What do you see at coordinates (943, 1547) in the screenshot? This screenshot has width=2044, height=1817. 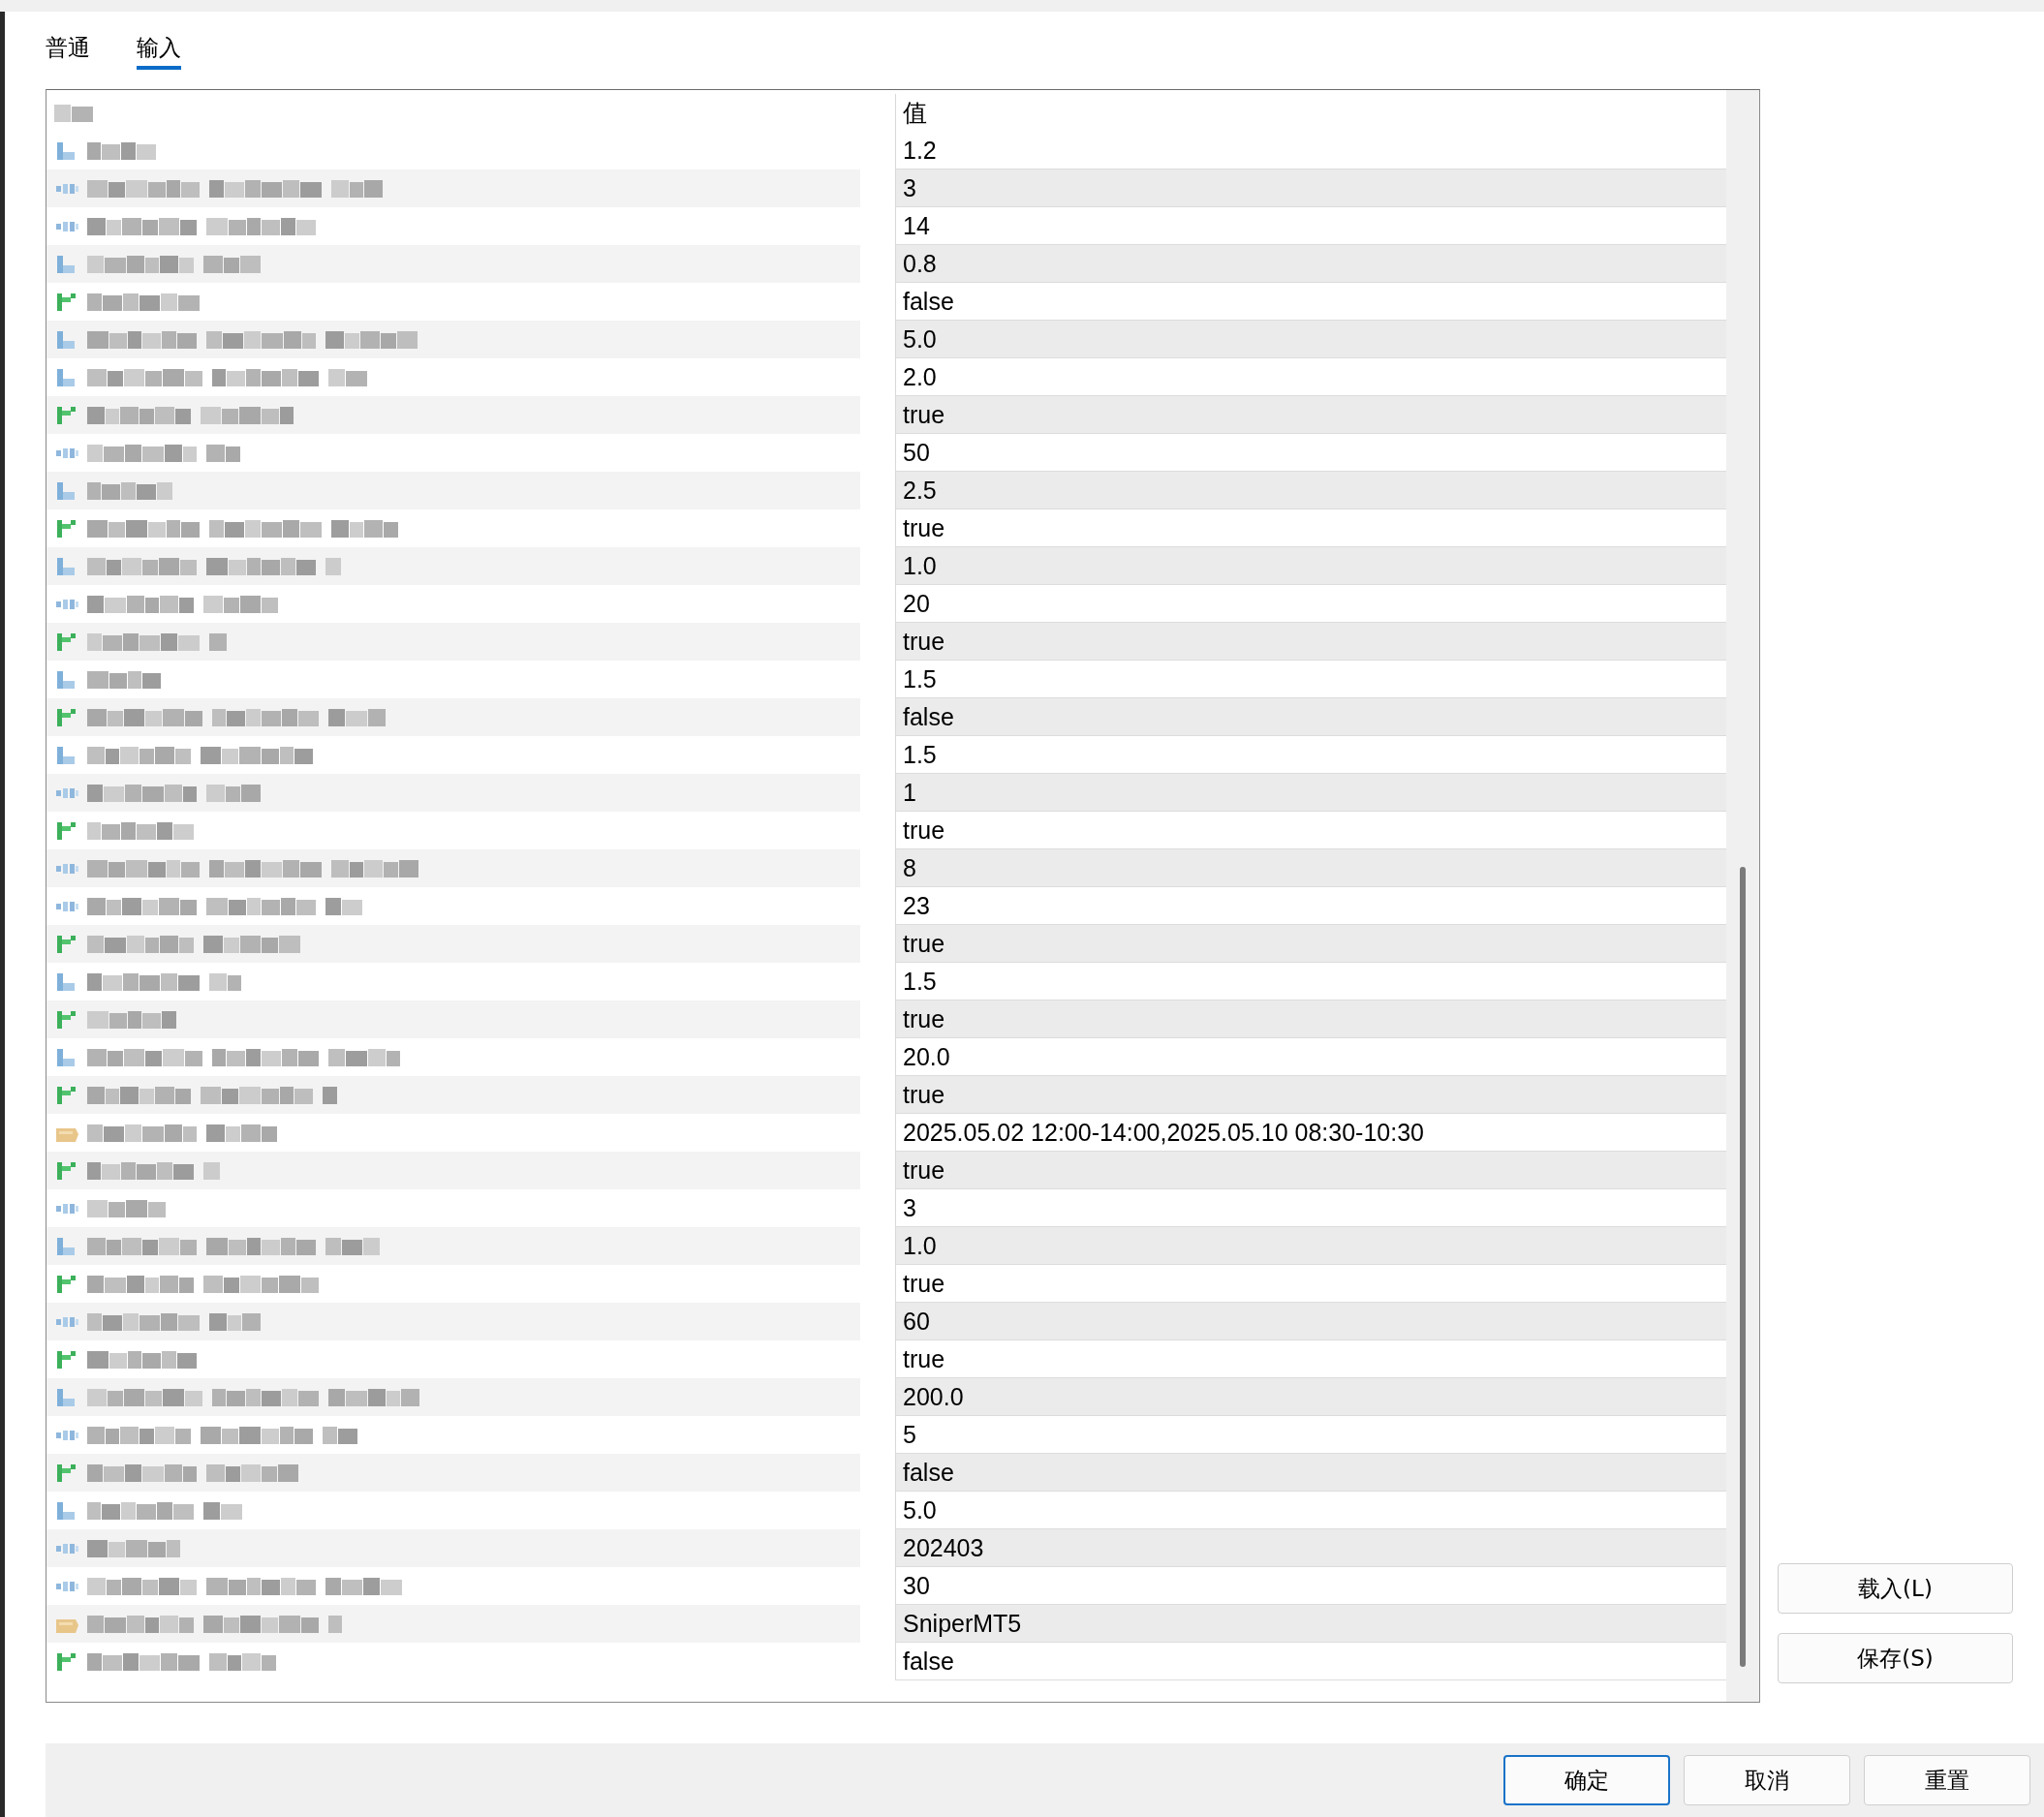 I see `value-cell-text: 202403` at bounding box center [943, 1547].